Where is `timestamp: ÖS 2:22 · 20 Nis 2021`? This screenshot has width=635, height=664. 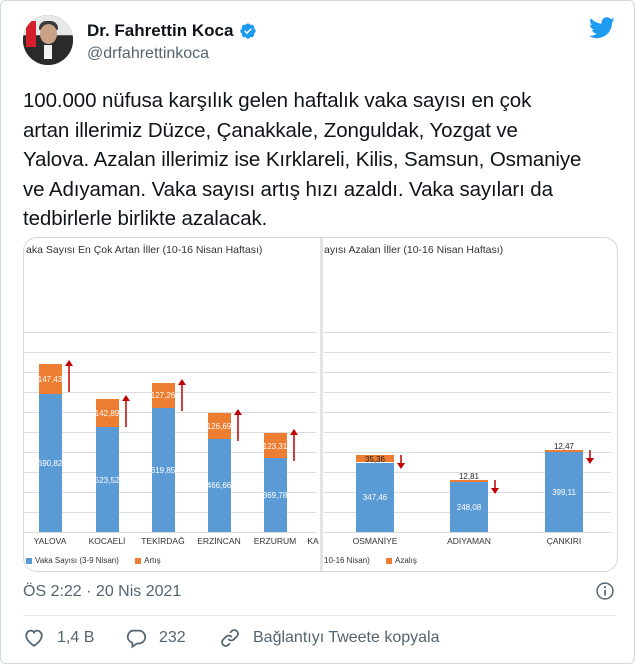 timestamp: ÖS 2:22 · 20 Nis 2021 is located at coordinates (102, 592).